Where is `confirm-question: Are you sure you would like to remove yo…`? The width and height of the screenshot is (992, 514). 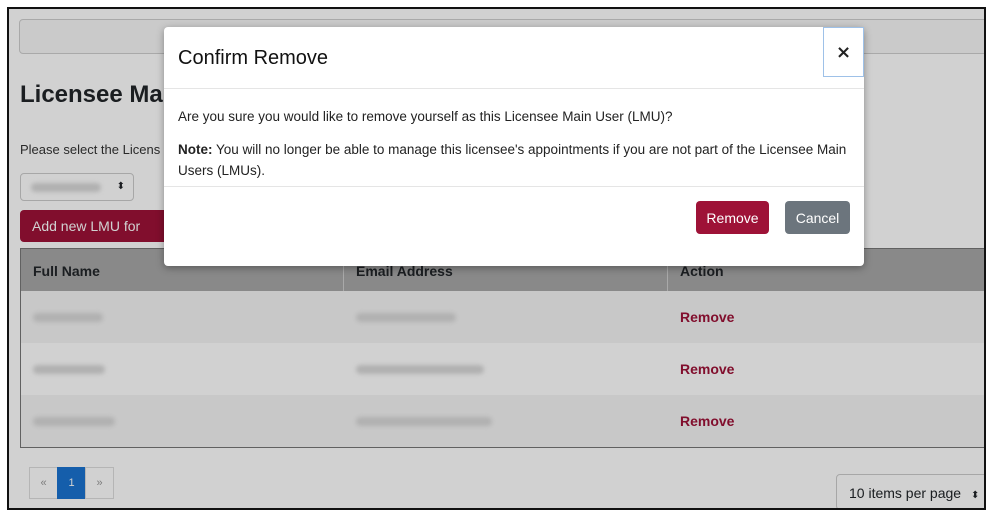 confirm-question: Are you sure you would like to remove yo… is located at coordinates (425, 116).